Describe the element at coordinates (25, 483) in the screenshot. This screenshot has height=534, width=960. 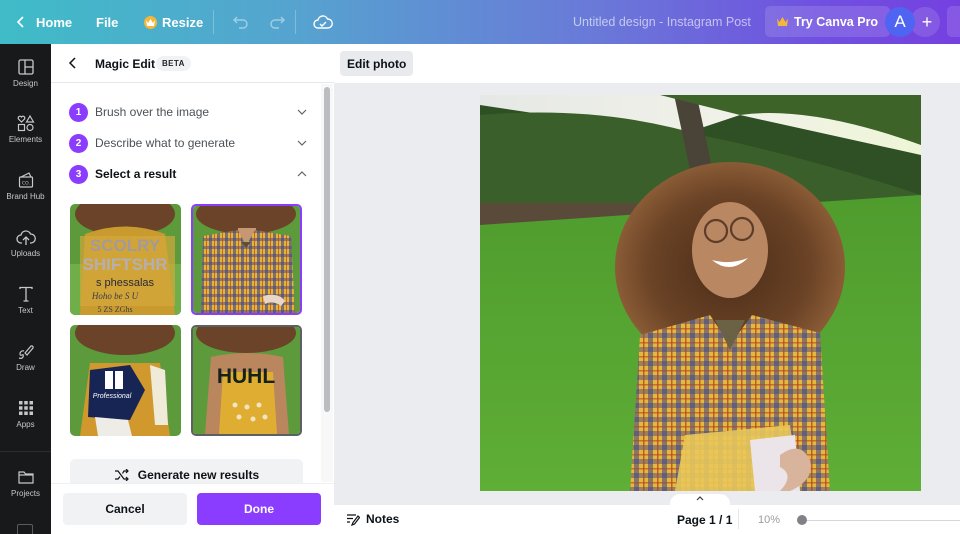
I see `rail-item-projects: Projects` at that location.